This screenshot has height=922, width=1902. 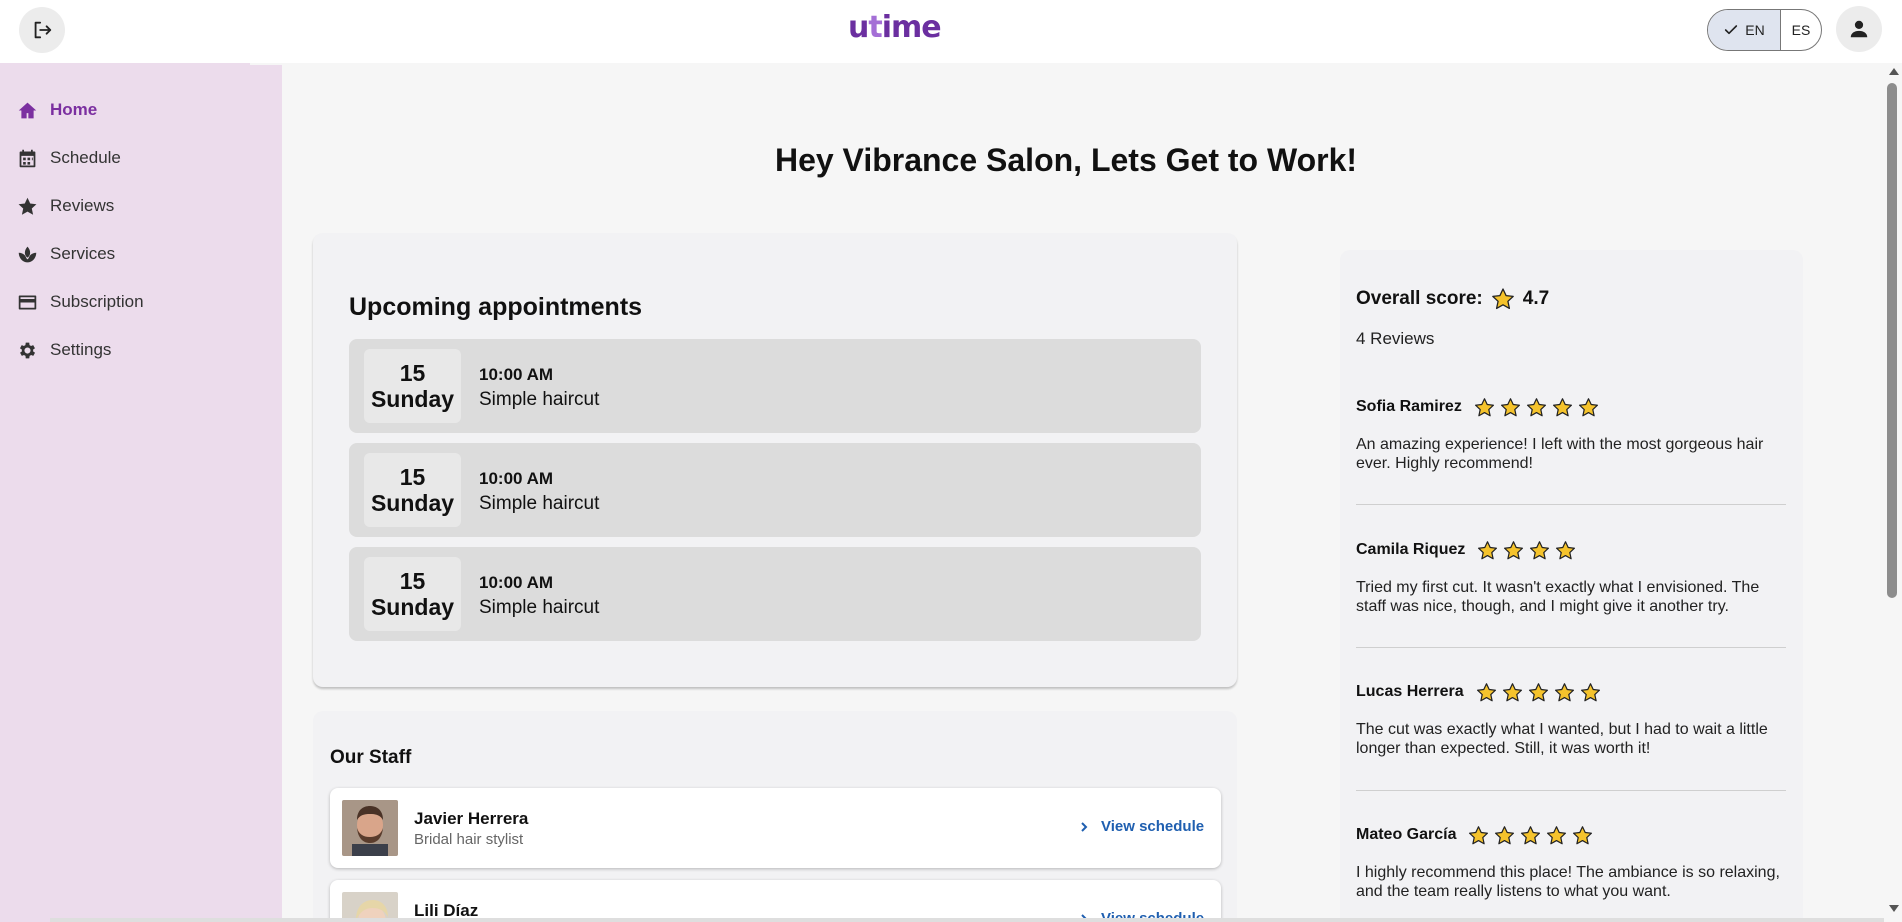 I want to click on logo-text-u: u, so click(x=858, y=27).